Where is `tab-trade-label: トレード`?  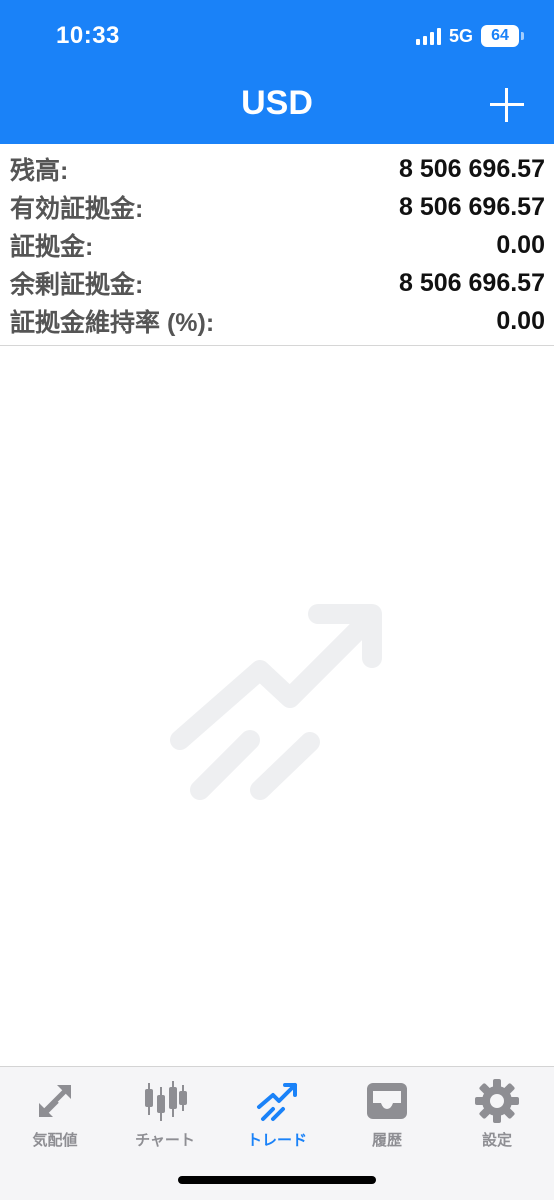 tab-trade-label: トレード is located at coordinates (276, 1140).